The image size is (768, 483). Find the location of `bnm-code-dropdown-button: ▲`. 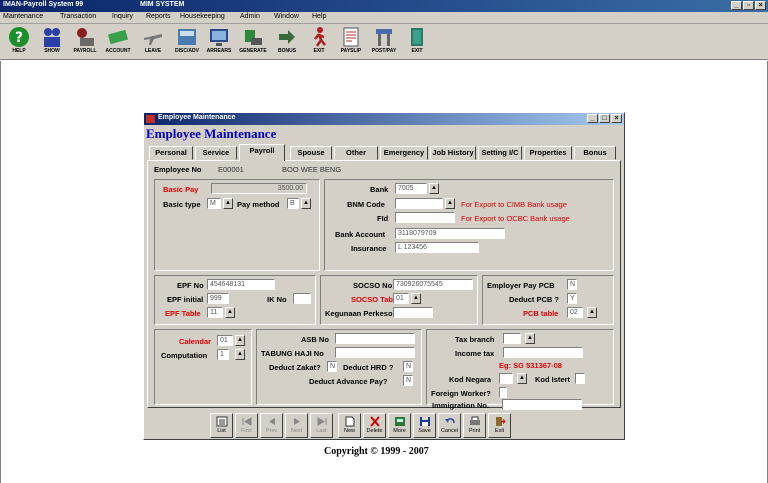

bnm-code-dropdown-button: ▲ is located at coordinates (450, 203).